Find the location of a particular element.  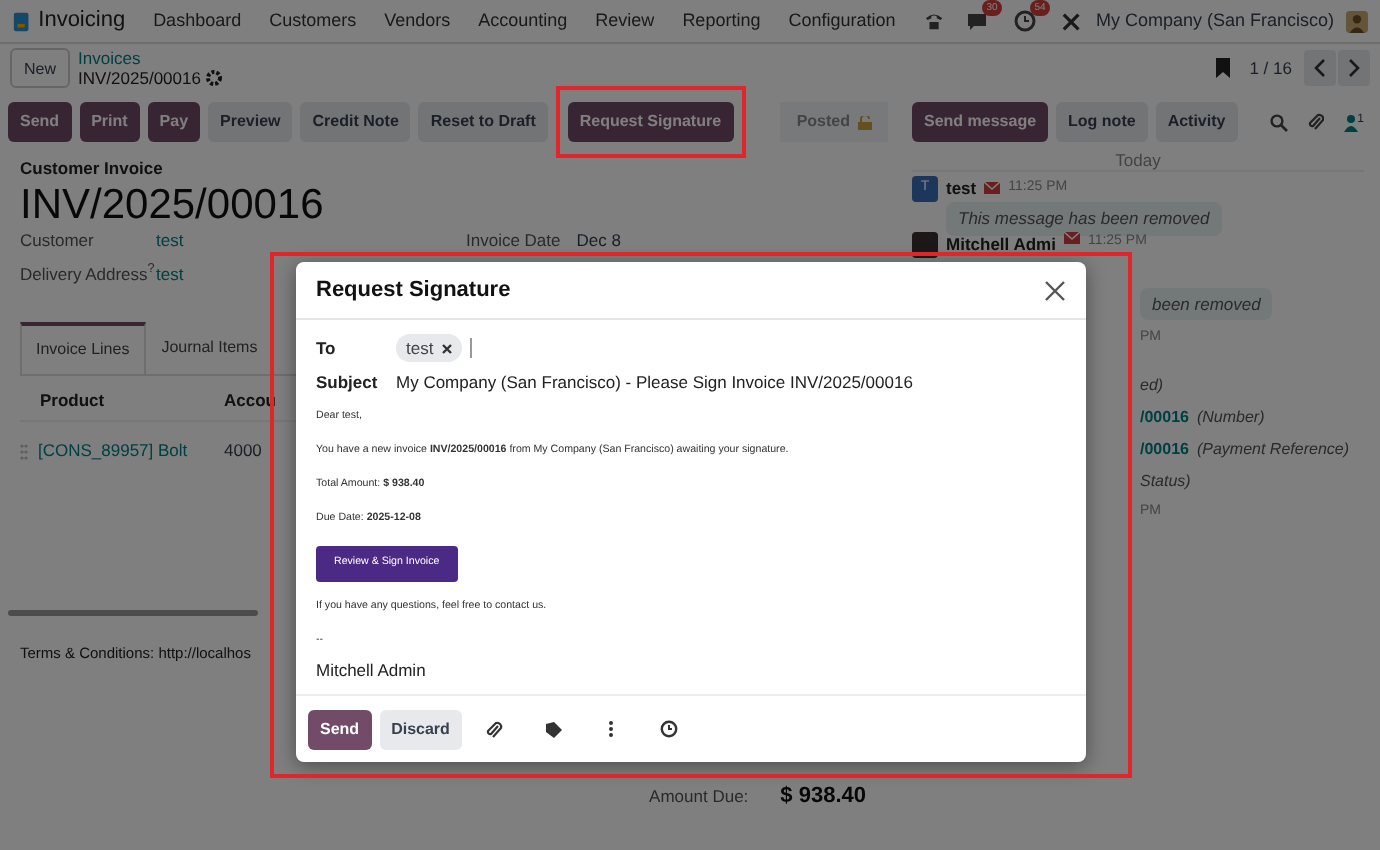

bookmark-icon is located at coordinates (1222, 68).